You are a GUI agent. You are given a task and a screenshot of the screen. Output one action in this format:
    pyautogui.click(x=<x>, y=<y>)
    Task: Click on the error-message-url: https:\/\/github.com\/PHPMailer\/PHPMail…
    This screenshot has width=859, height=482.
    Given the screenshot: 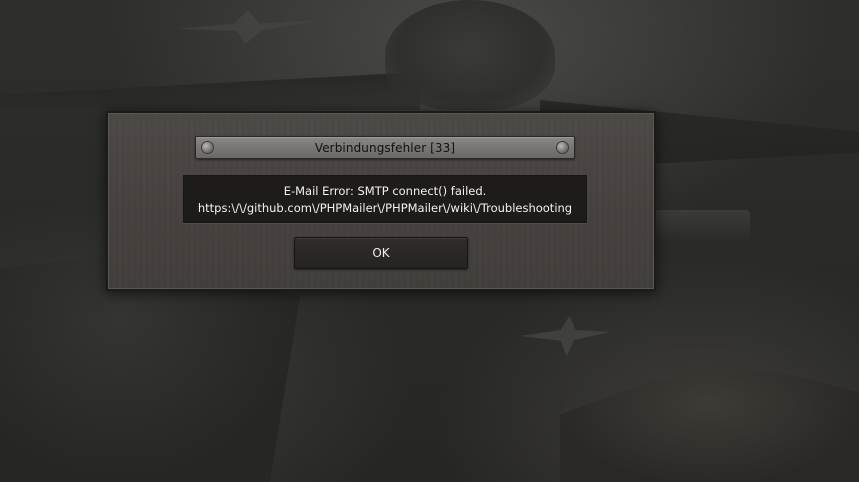 What is the action you would take?
    pyautogui.click(x=385, y=207)
    